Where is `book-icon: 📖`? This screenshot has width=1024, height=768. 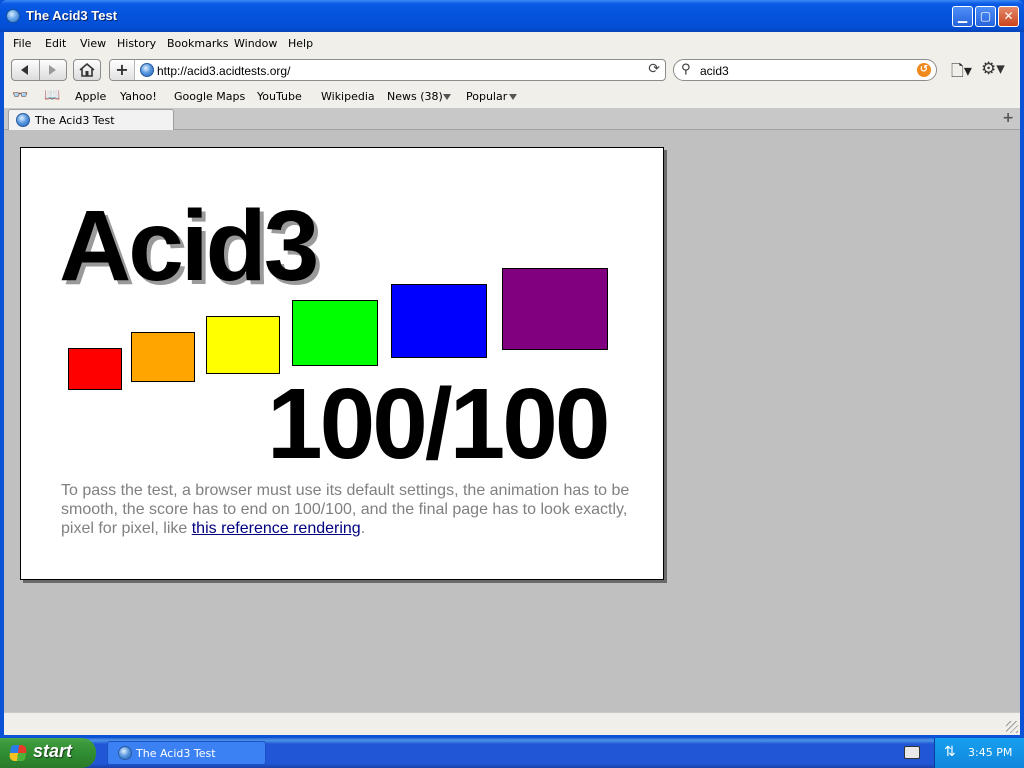 book-icon: 📖 is located at coordinates (52, 95).